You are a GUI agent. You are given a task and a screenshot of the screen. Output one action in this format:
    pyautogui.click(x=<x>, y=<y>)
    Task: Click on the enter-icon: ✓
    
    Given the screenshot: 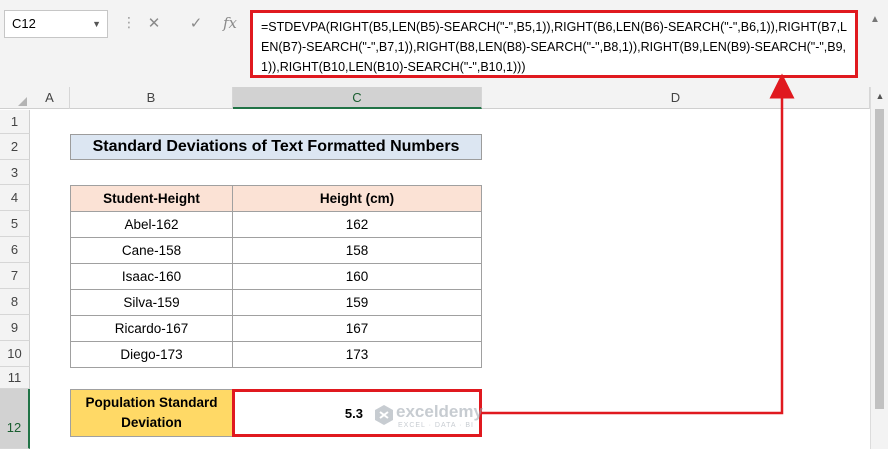 What is the action you would take?
    pyautogui.click(x=196, y=24)
    